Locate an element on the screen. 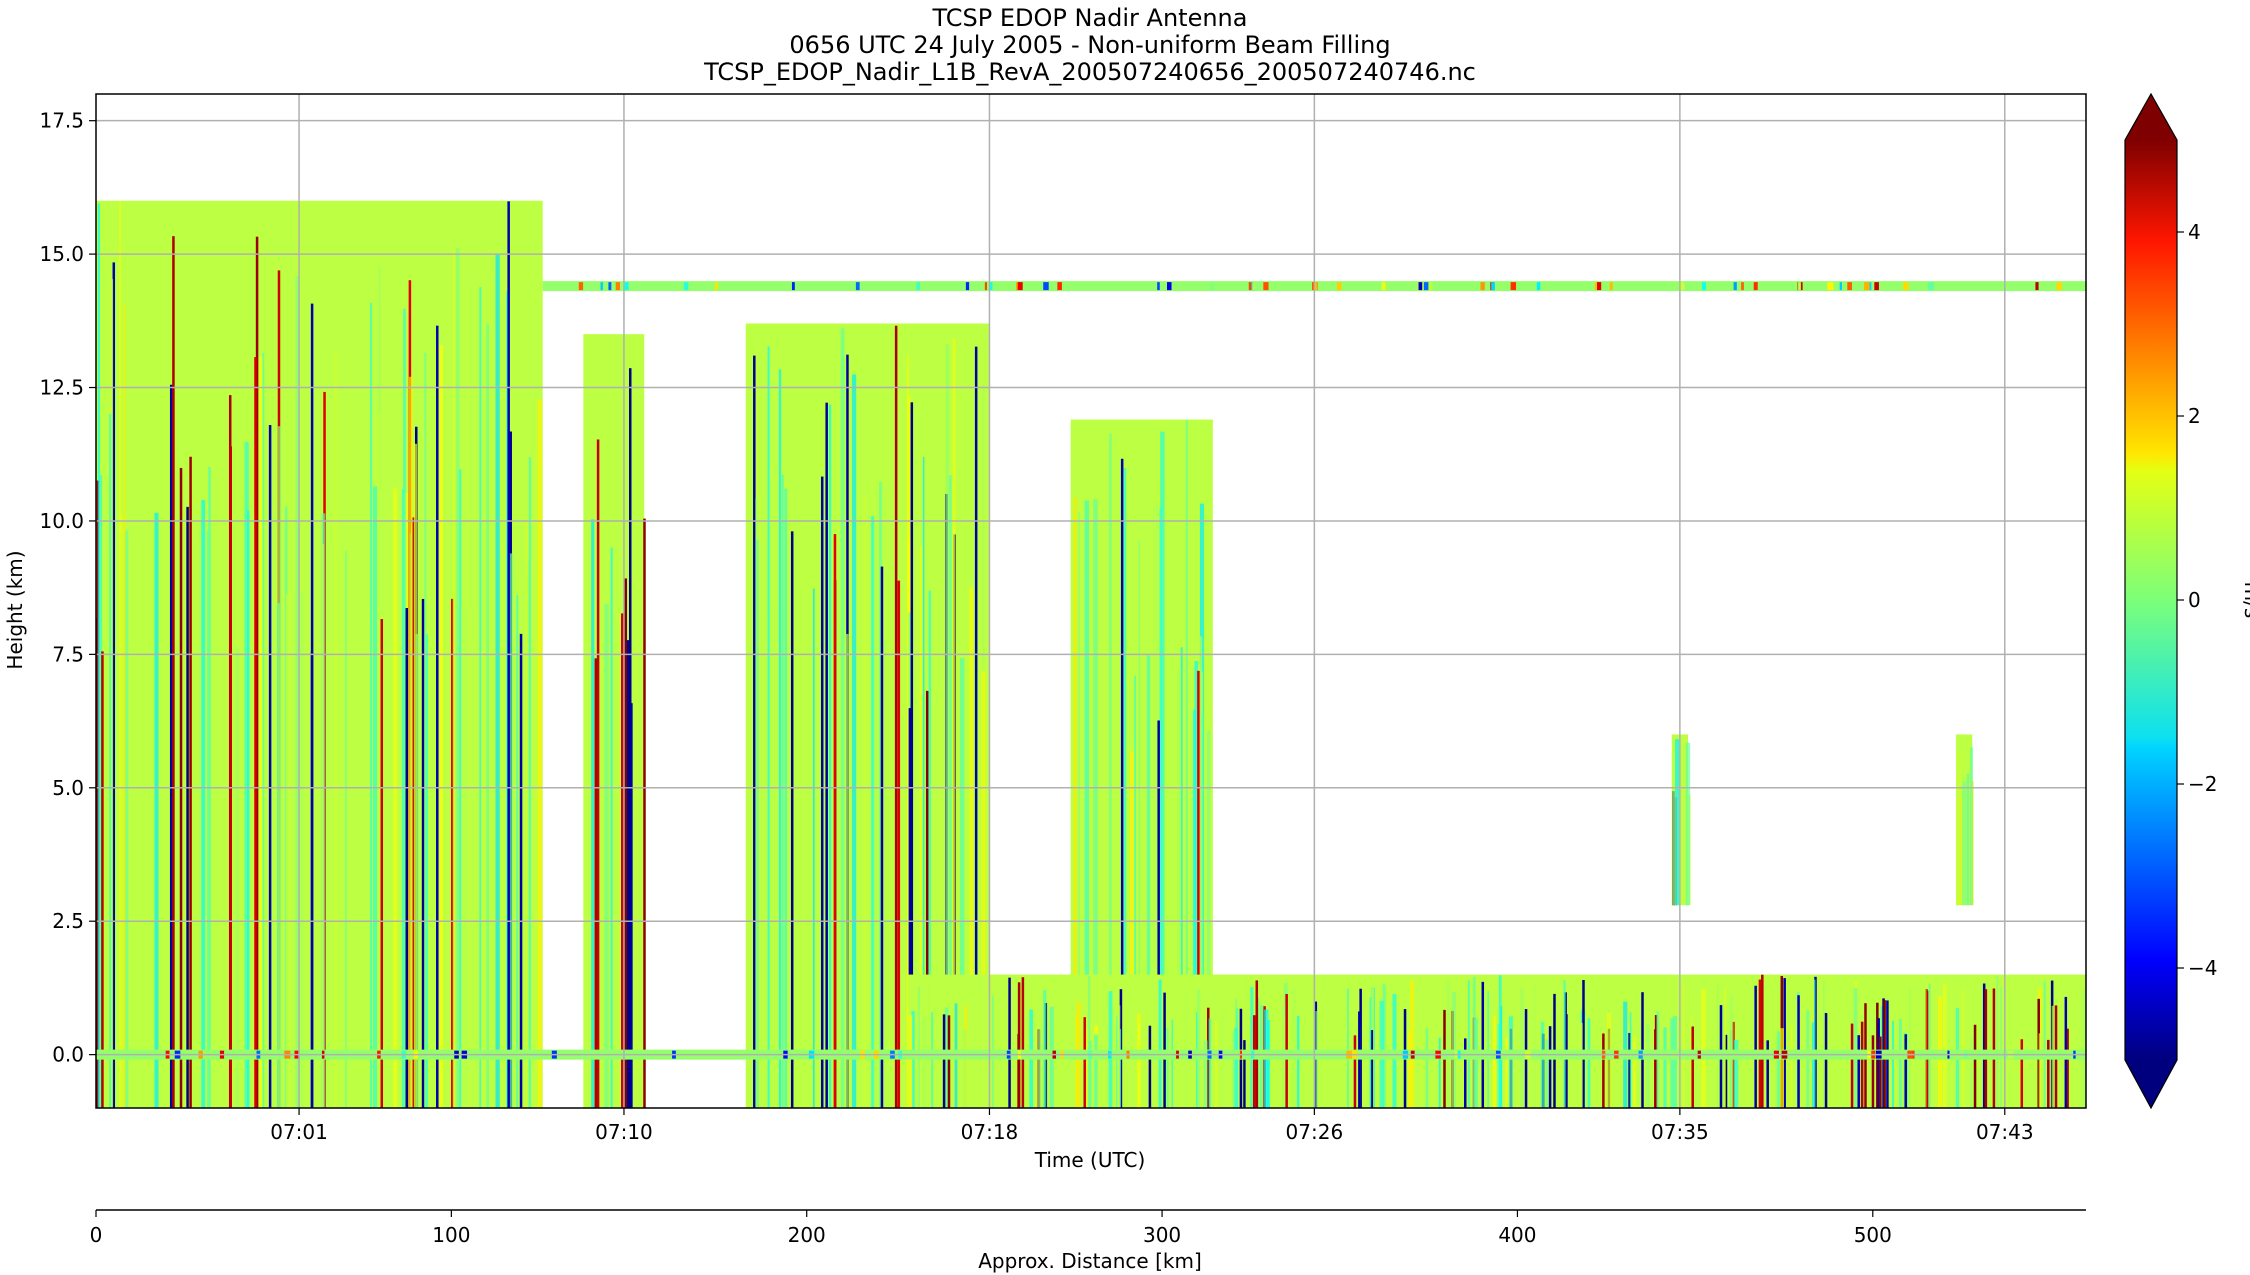 The height and width of the screenshot is (1275, 2250). y-axis-ticks: 0.0 2.5 5.0 7.5 10.0 12.5 15.0 17.5 is located at coordinates (67, 588).